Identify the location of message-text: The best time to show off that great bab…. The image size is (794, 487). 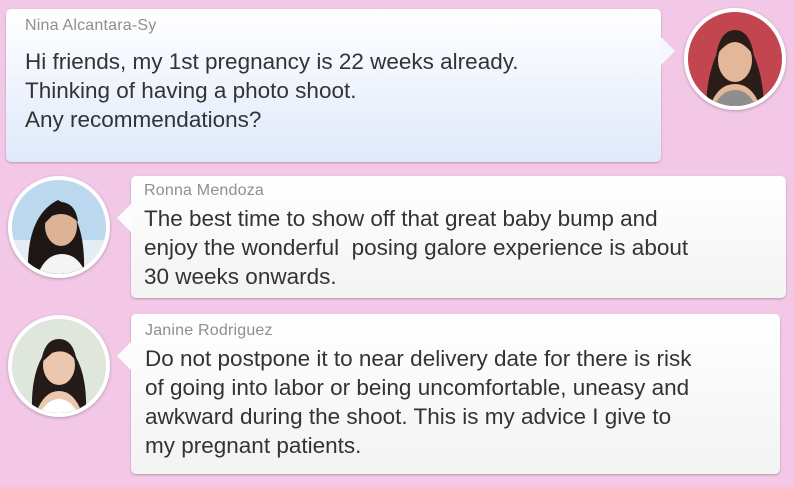
(416, 247).